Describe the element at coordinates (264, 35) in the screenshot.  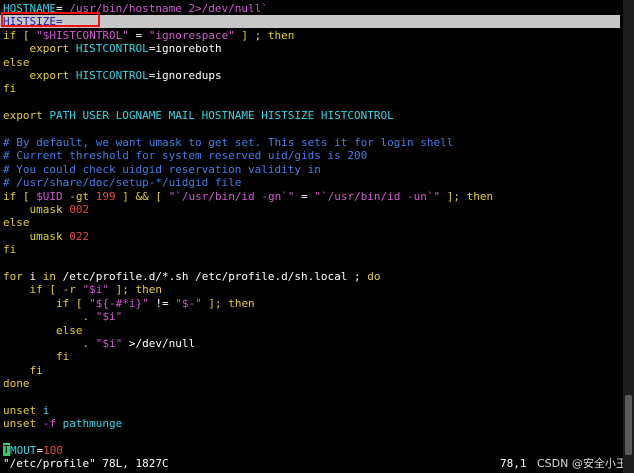
I see `code-token: ] ; then` at that location.